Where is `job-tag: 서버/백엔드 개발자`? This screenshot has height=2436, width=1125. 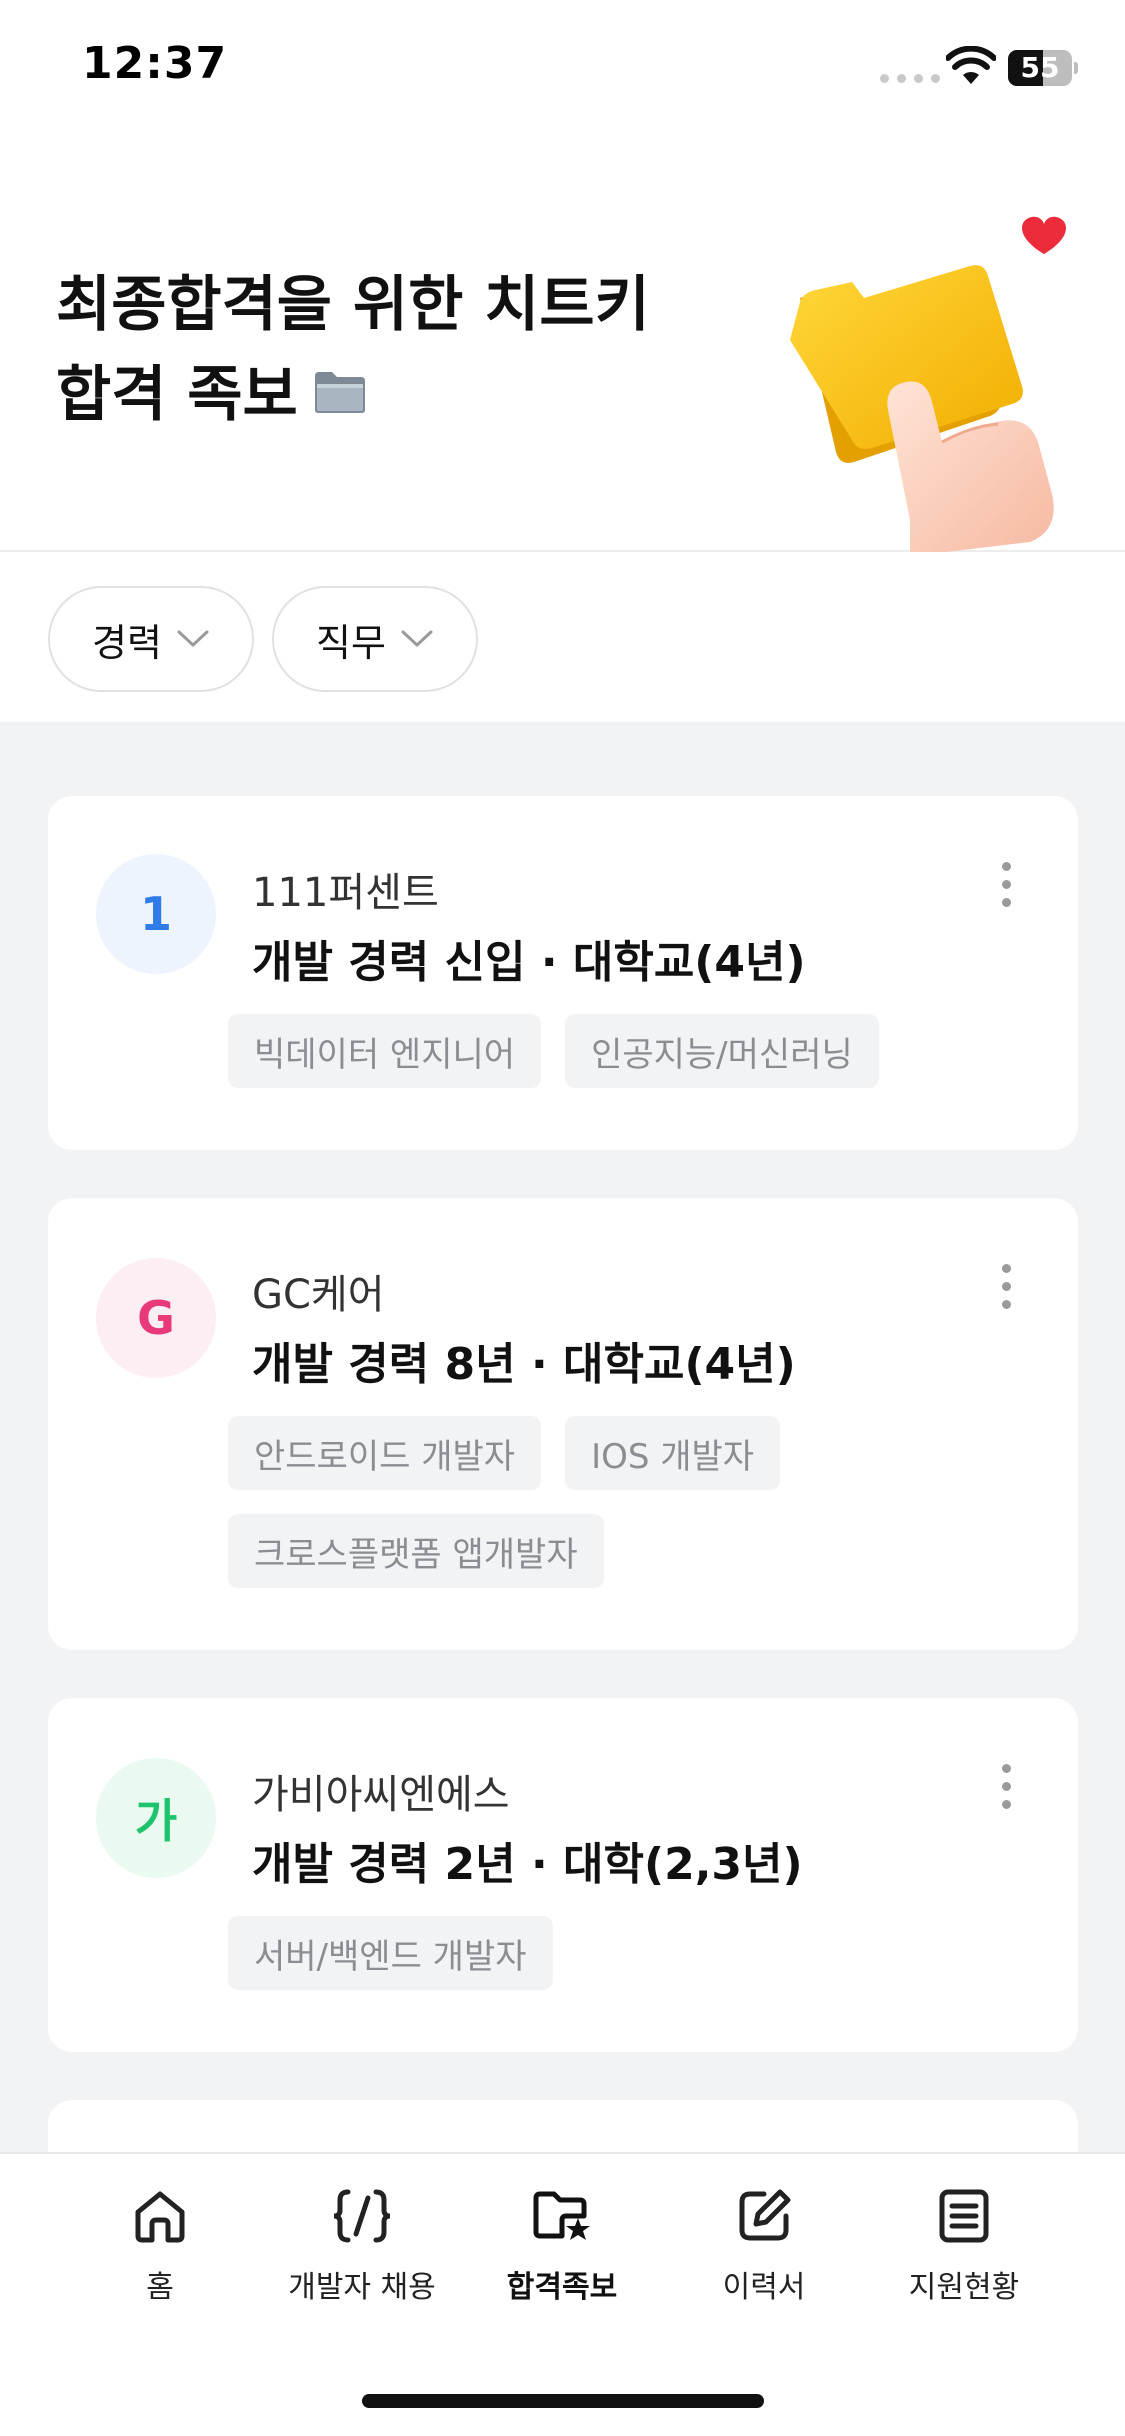
job-tag: 서버/백엔드 개발자 is located at coordinates (390, 1953).